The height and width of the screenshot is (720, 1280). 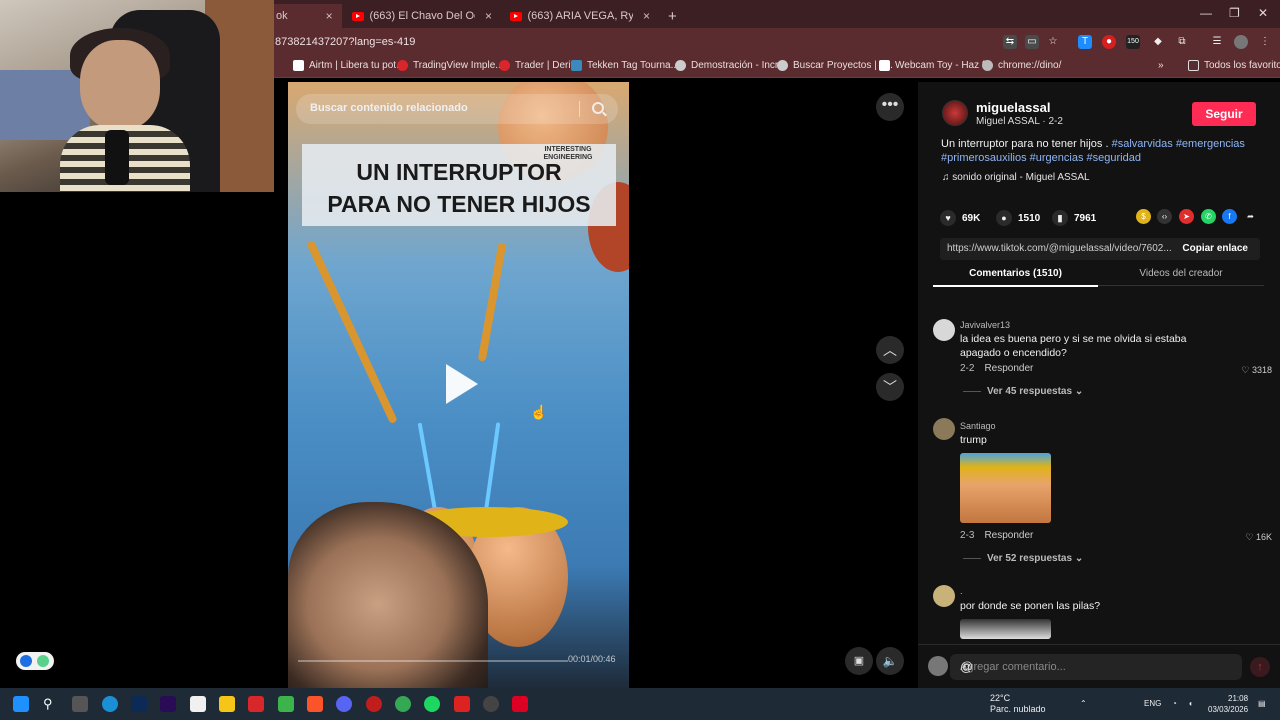 I want to click on video-search-bar: Buscar contenido relacionado, so click(x=457, y=109).